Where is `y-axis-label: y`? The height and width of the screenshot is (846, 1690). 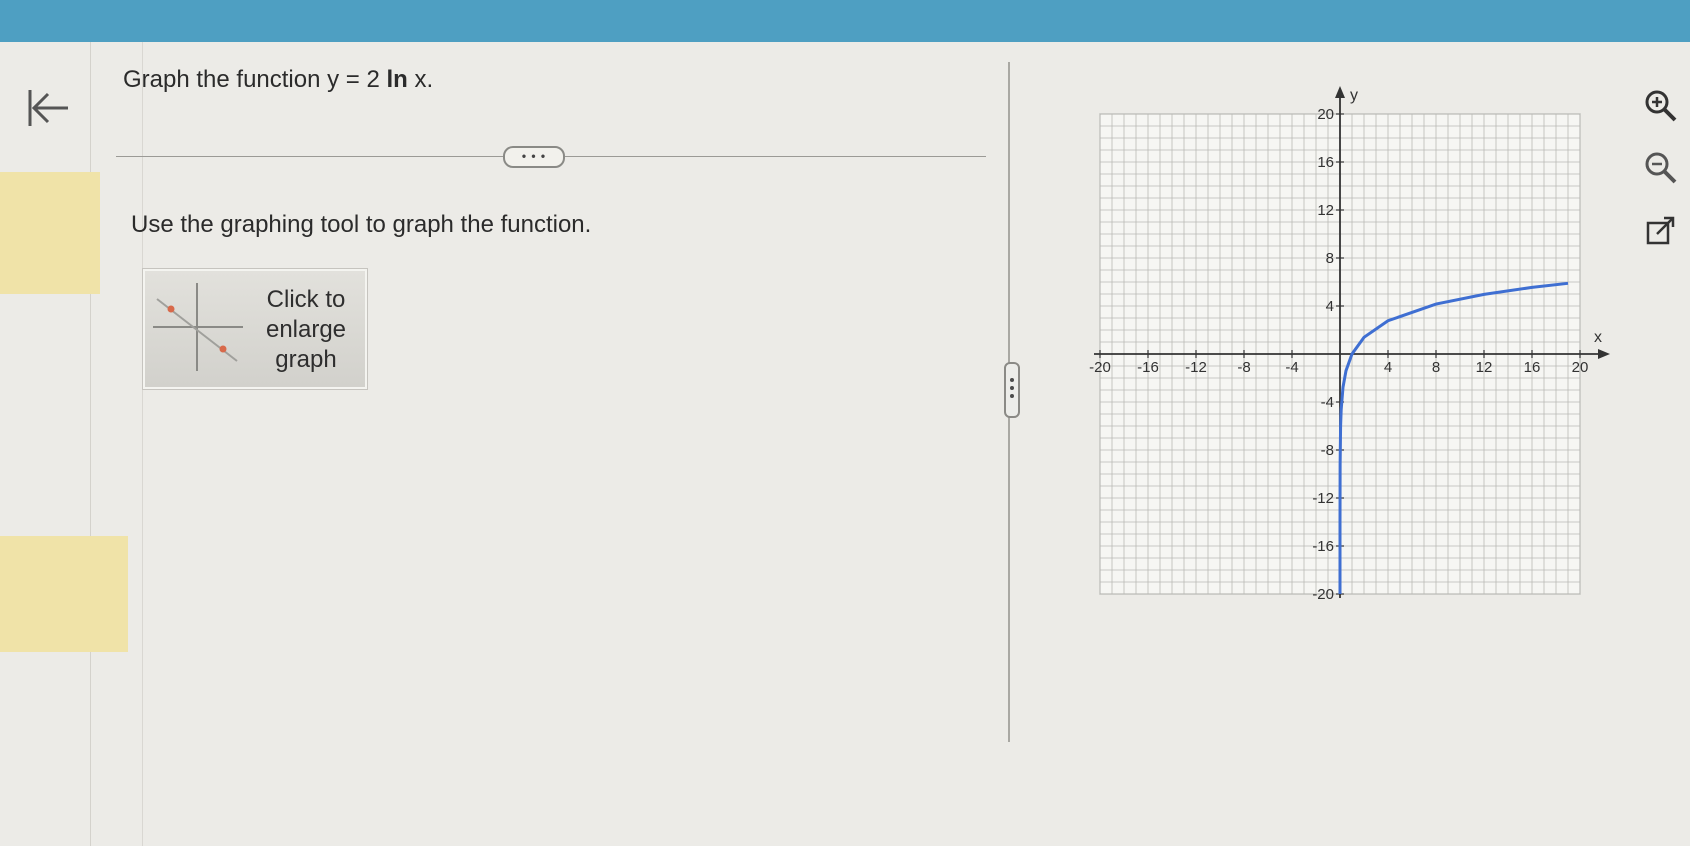 y-axis-label: y is located at coordinates (1354, 95).